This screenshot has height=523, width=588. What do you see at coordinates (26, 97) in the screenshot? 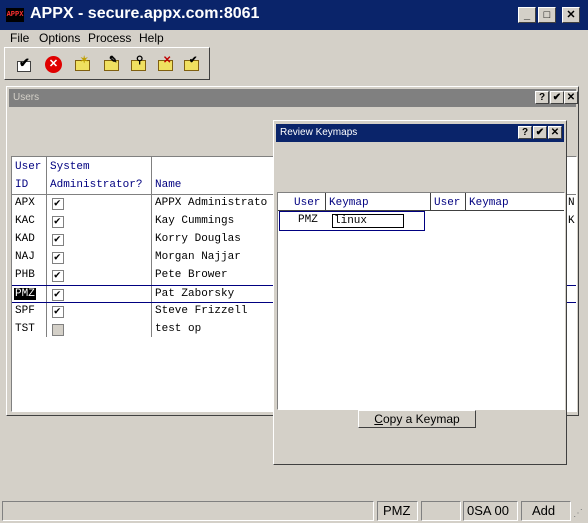
I see `users-title: Users` at bounding box center [26, 97].